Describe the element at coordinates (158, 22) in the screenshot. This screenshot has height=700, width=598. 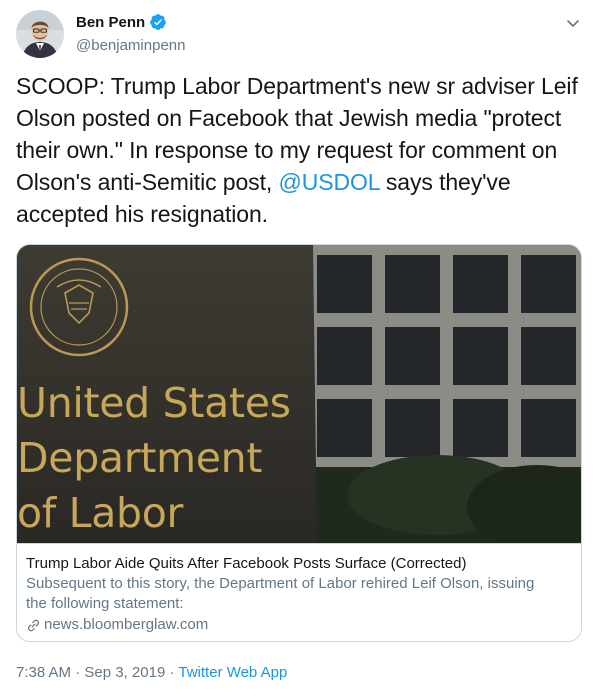
I see `verified-badge-icon` at that location.